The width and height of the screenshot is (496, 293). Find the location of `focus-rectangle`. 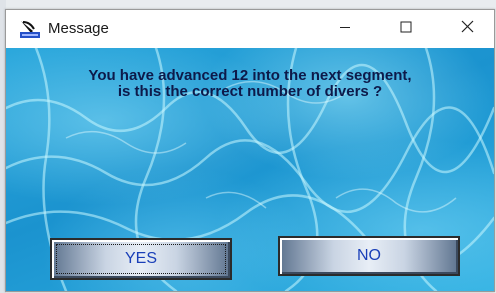

focus-rectangle is located at coordinates (141, 259).